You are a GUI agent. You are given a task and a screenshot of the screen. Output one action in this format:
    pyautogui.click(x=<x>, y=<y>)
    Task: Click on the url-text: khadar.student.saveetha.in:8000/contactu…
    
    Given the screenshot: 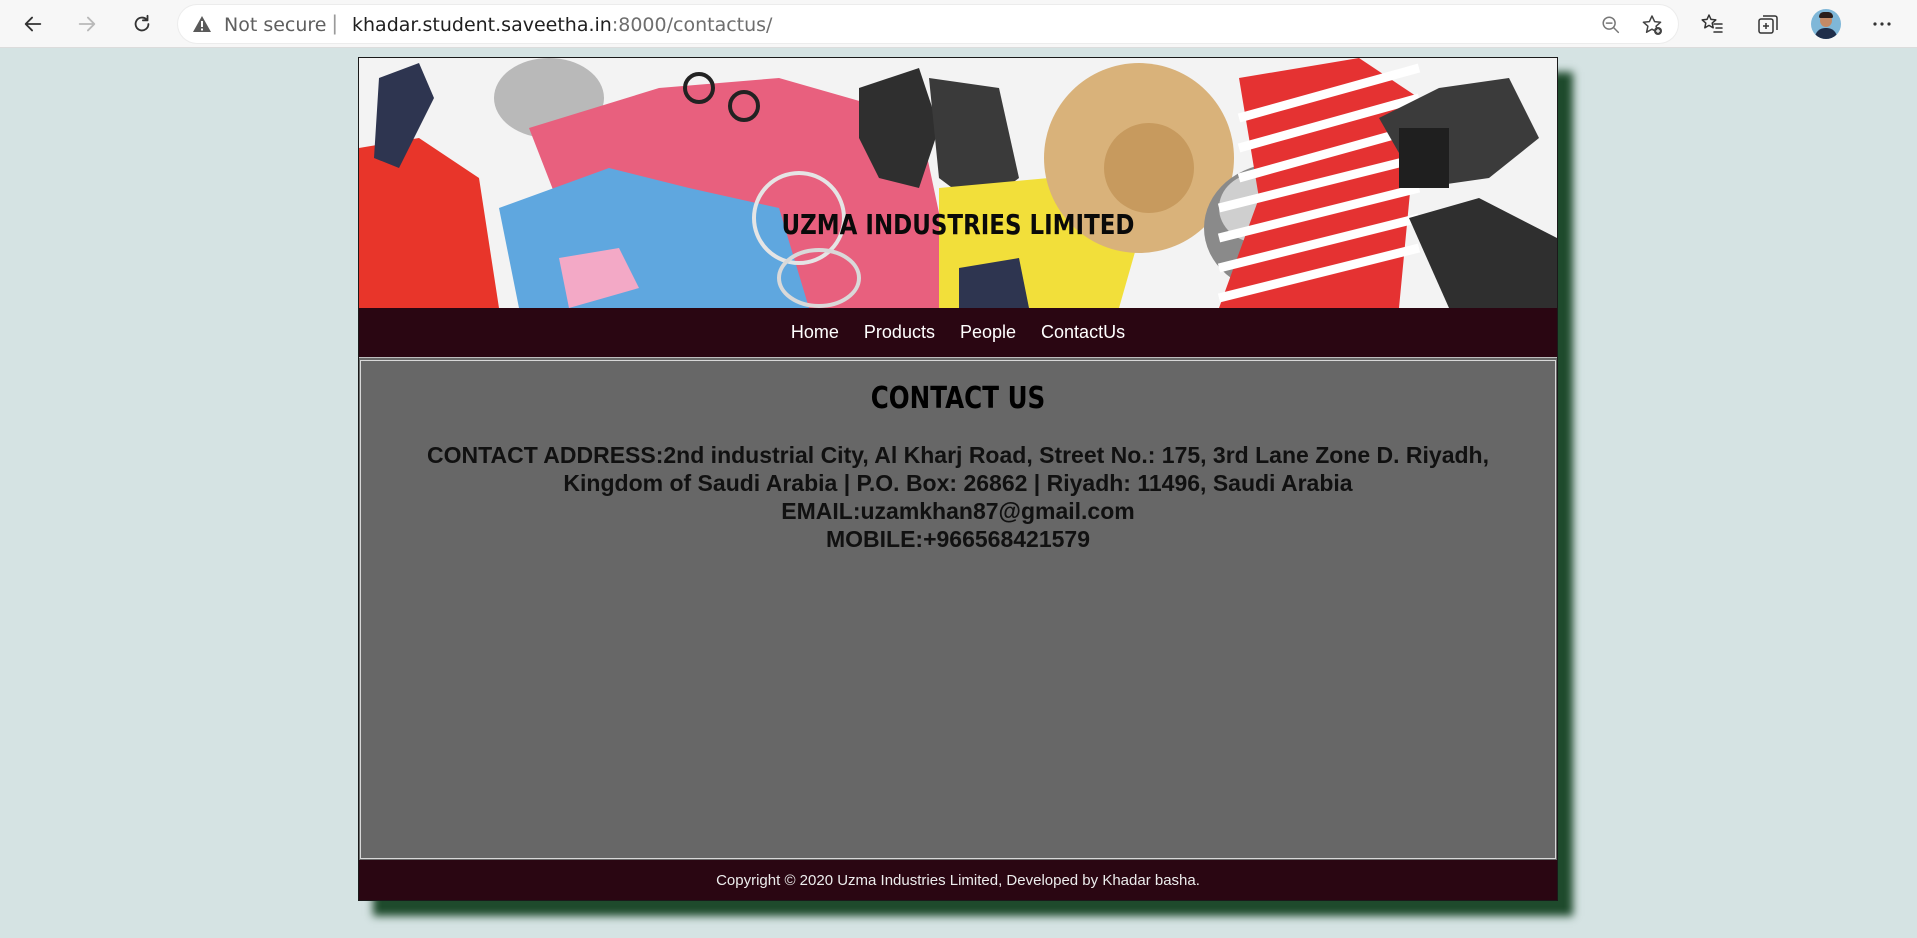 What is the action you would take?
    pyautogui.click(x=562, y=25)
    